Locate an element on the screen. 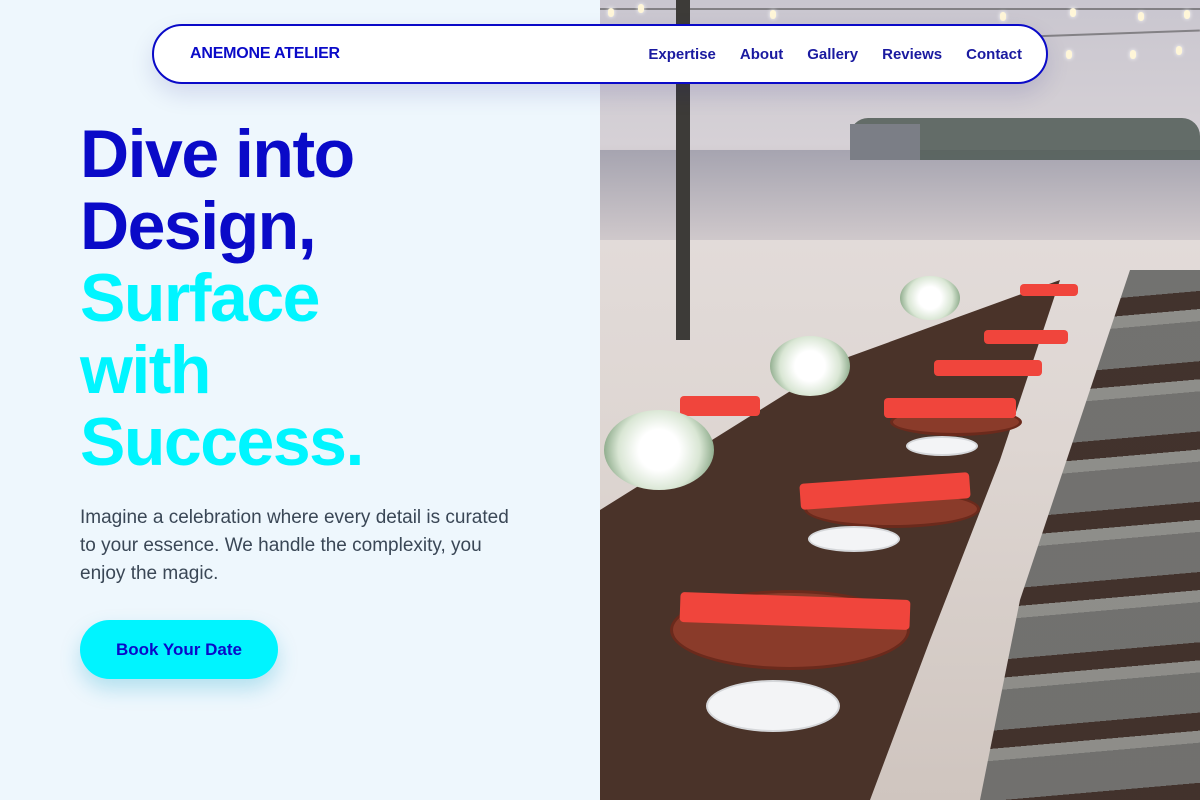 This screenshot has width=1200, height=800. headline-line-1: Dive into is located at coordinates (217, 154).